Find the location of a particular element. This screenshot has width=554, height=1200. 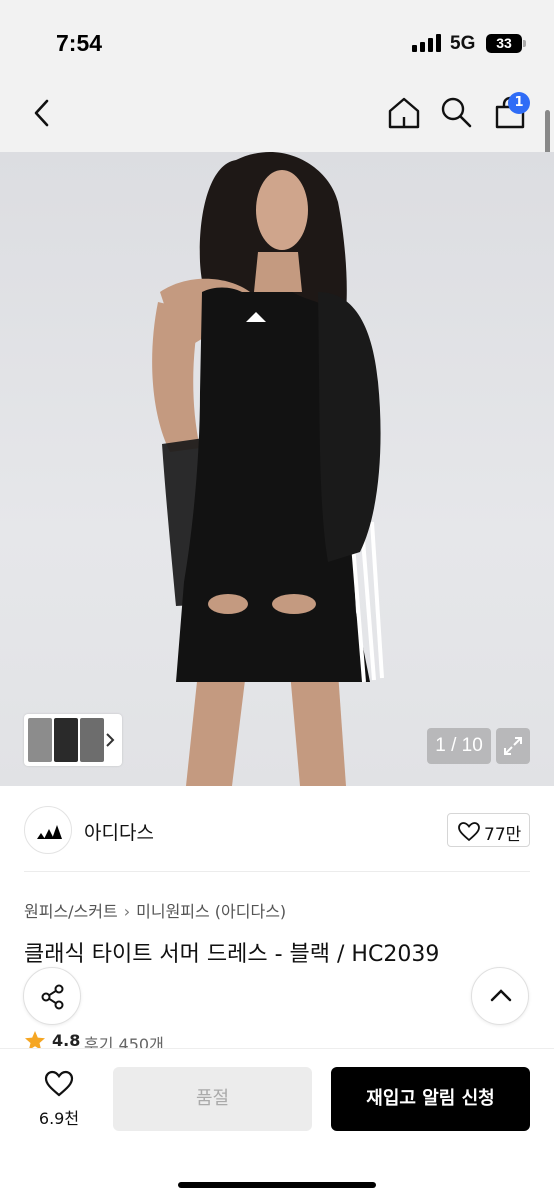

breadcrumb: 원피스/스커트 › 미니원피스 (아디다스) is located at coordinates (155, 910).